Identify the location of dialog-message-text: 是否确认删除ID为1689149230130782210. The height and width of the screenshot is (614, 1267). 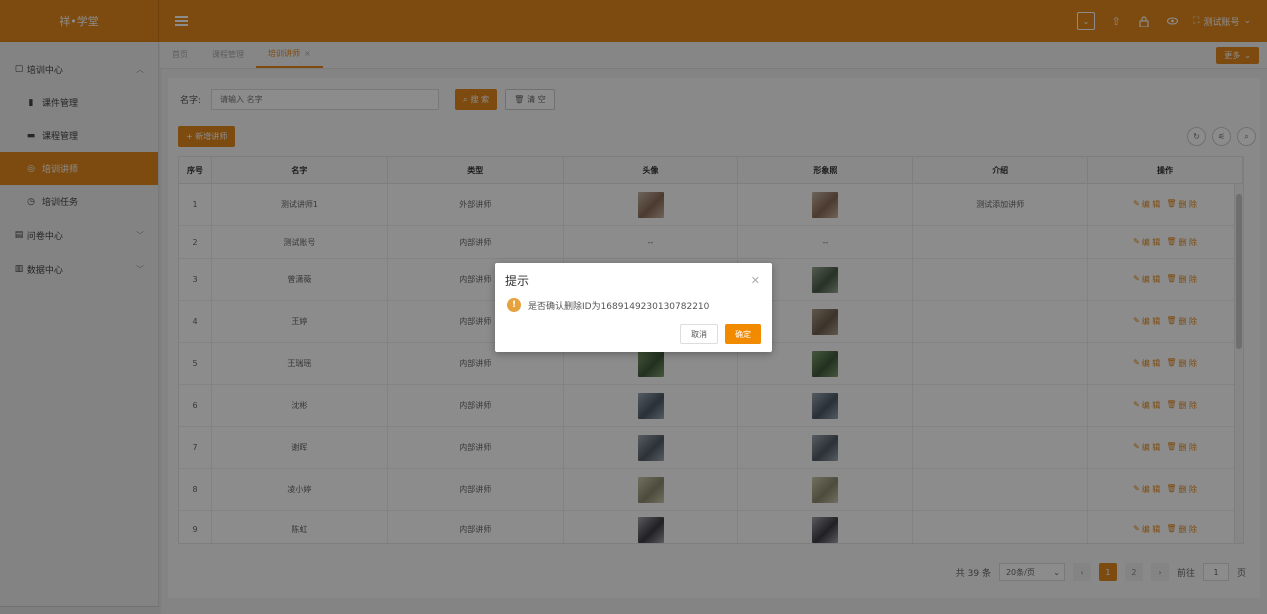
(619, 306).